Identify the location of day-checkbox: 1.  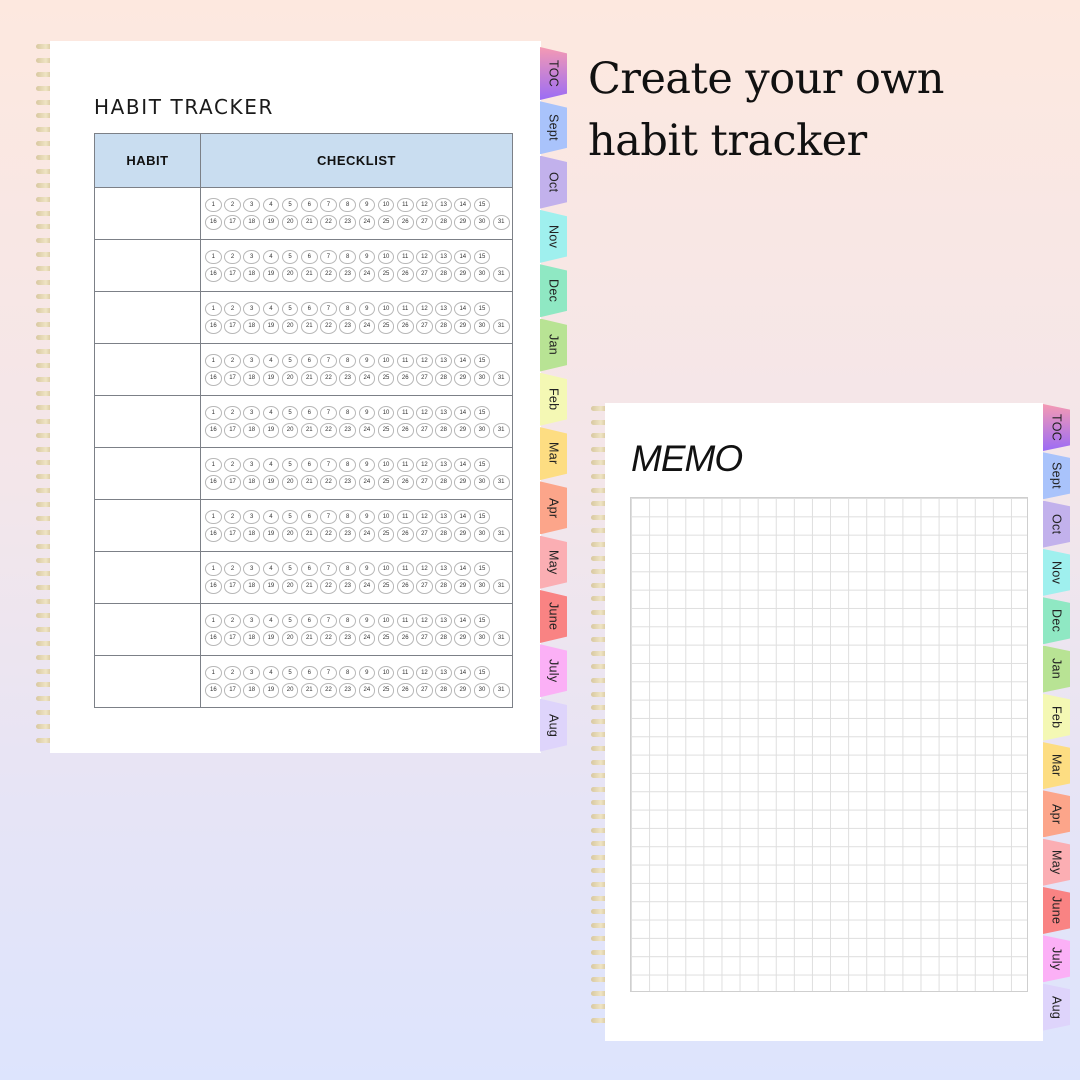
(213, 620).